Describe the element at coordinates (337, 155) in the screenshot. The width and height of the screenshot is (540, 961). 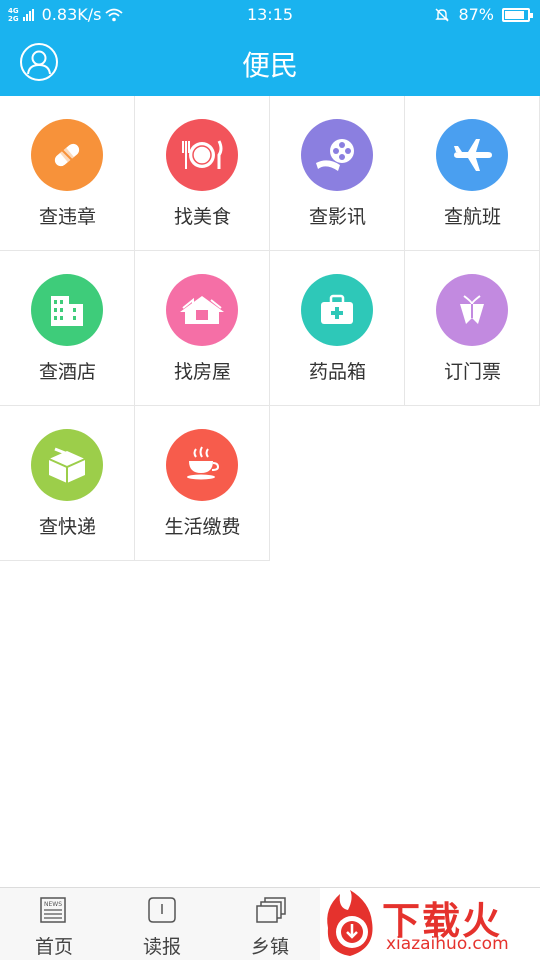
I see `film-reel-icon` at that location.